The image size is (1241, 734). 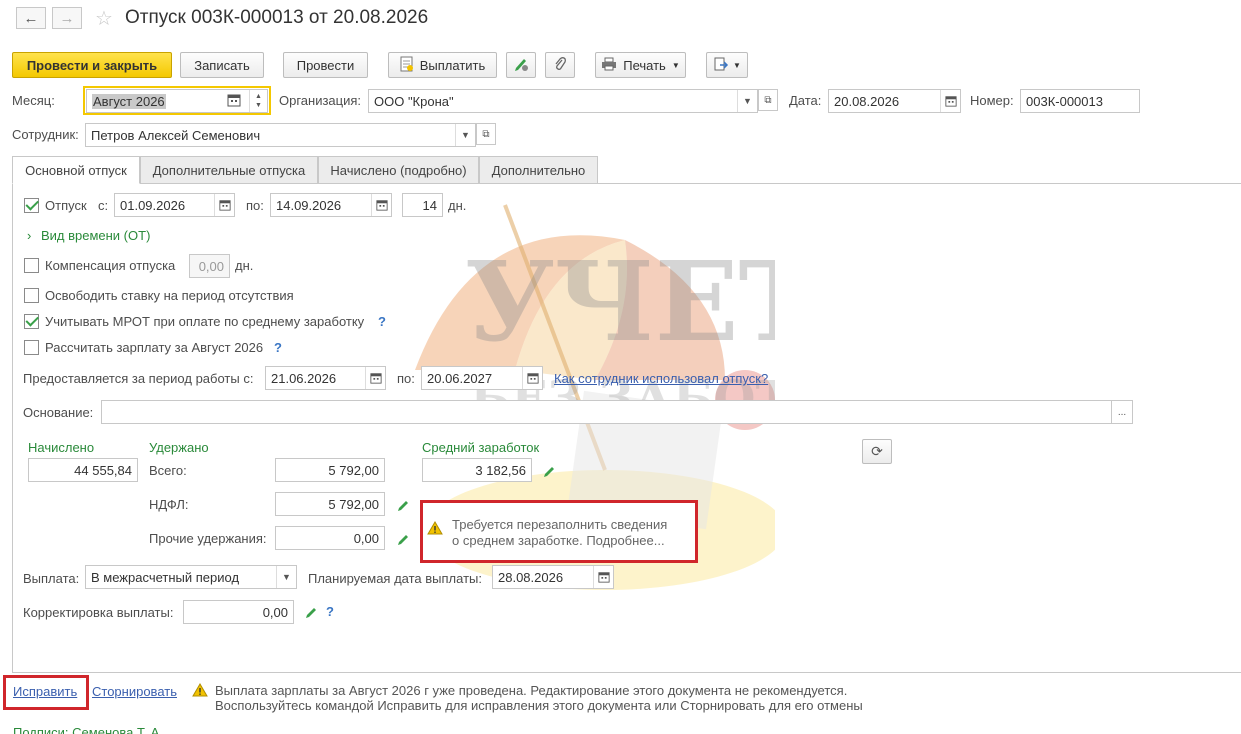 What do you see at coordinates (238, 612) in the screenshot?
I see `correction-field: 0,00` at bounding box center [238, 612].